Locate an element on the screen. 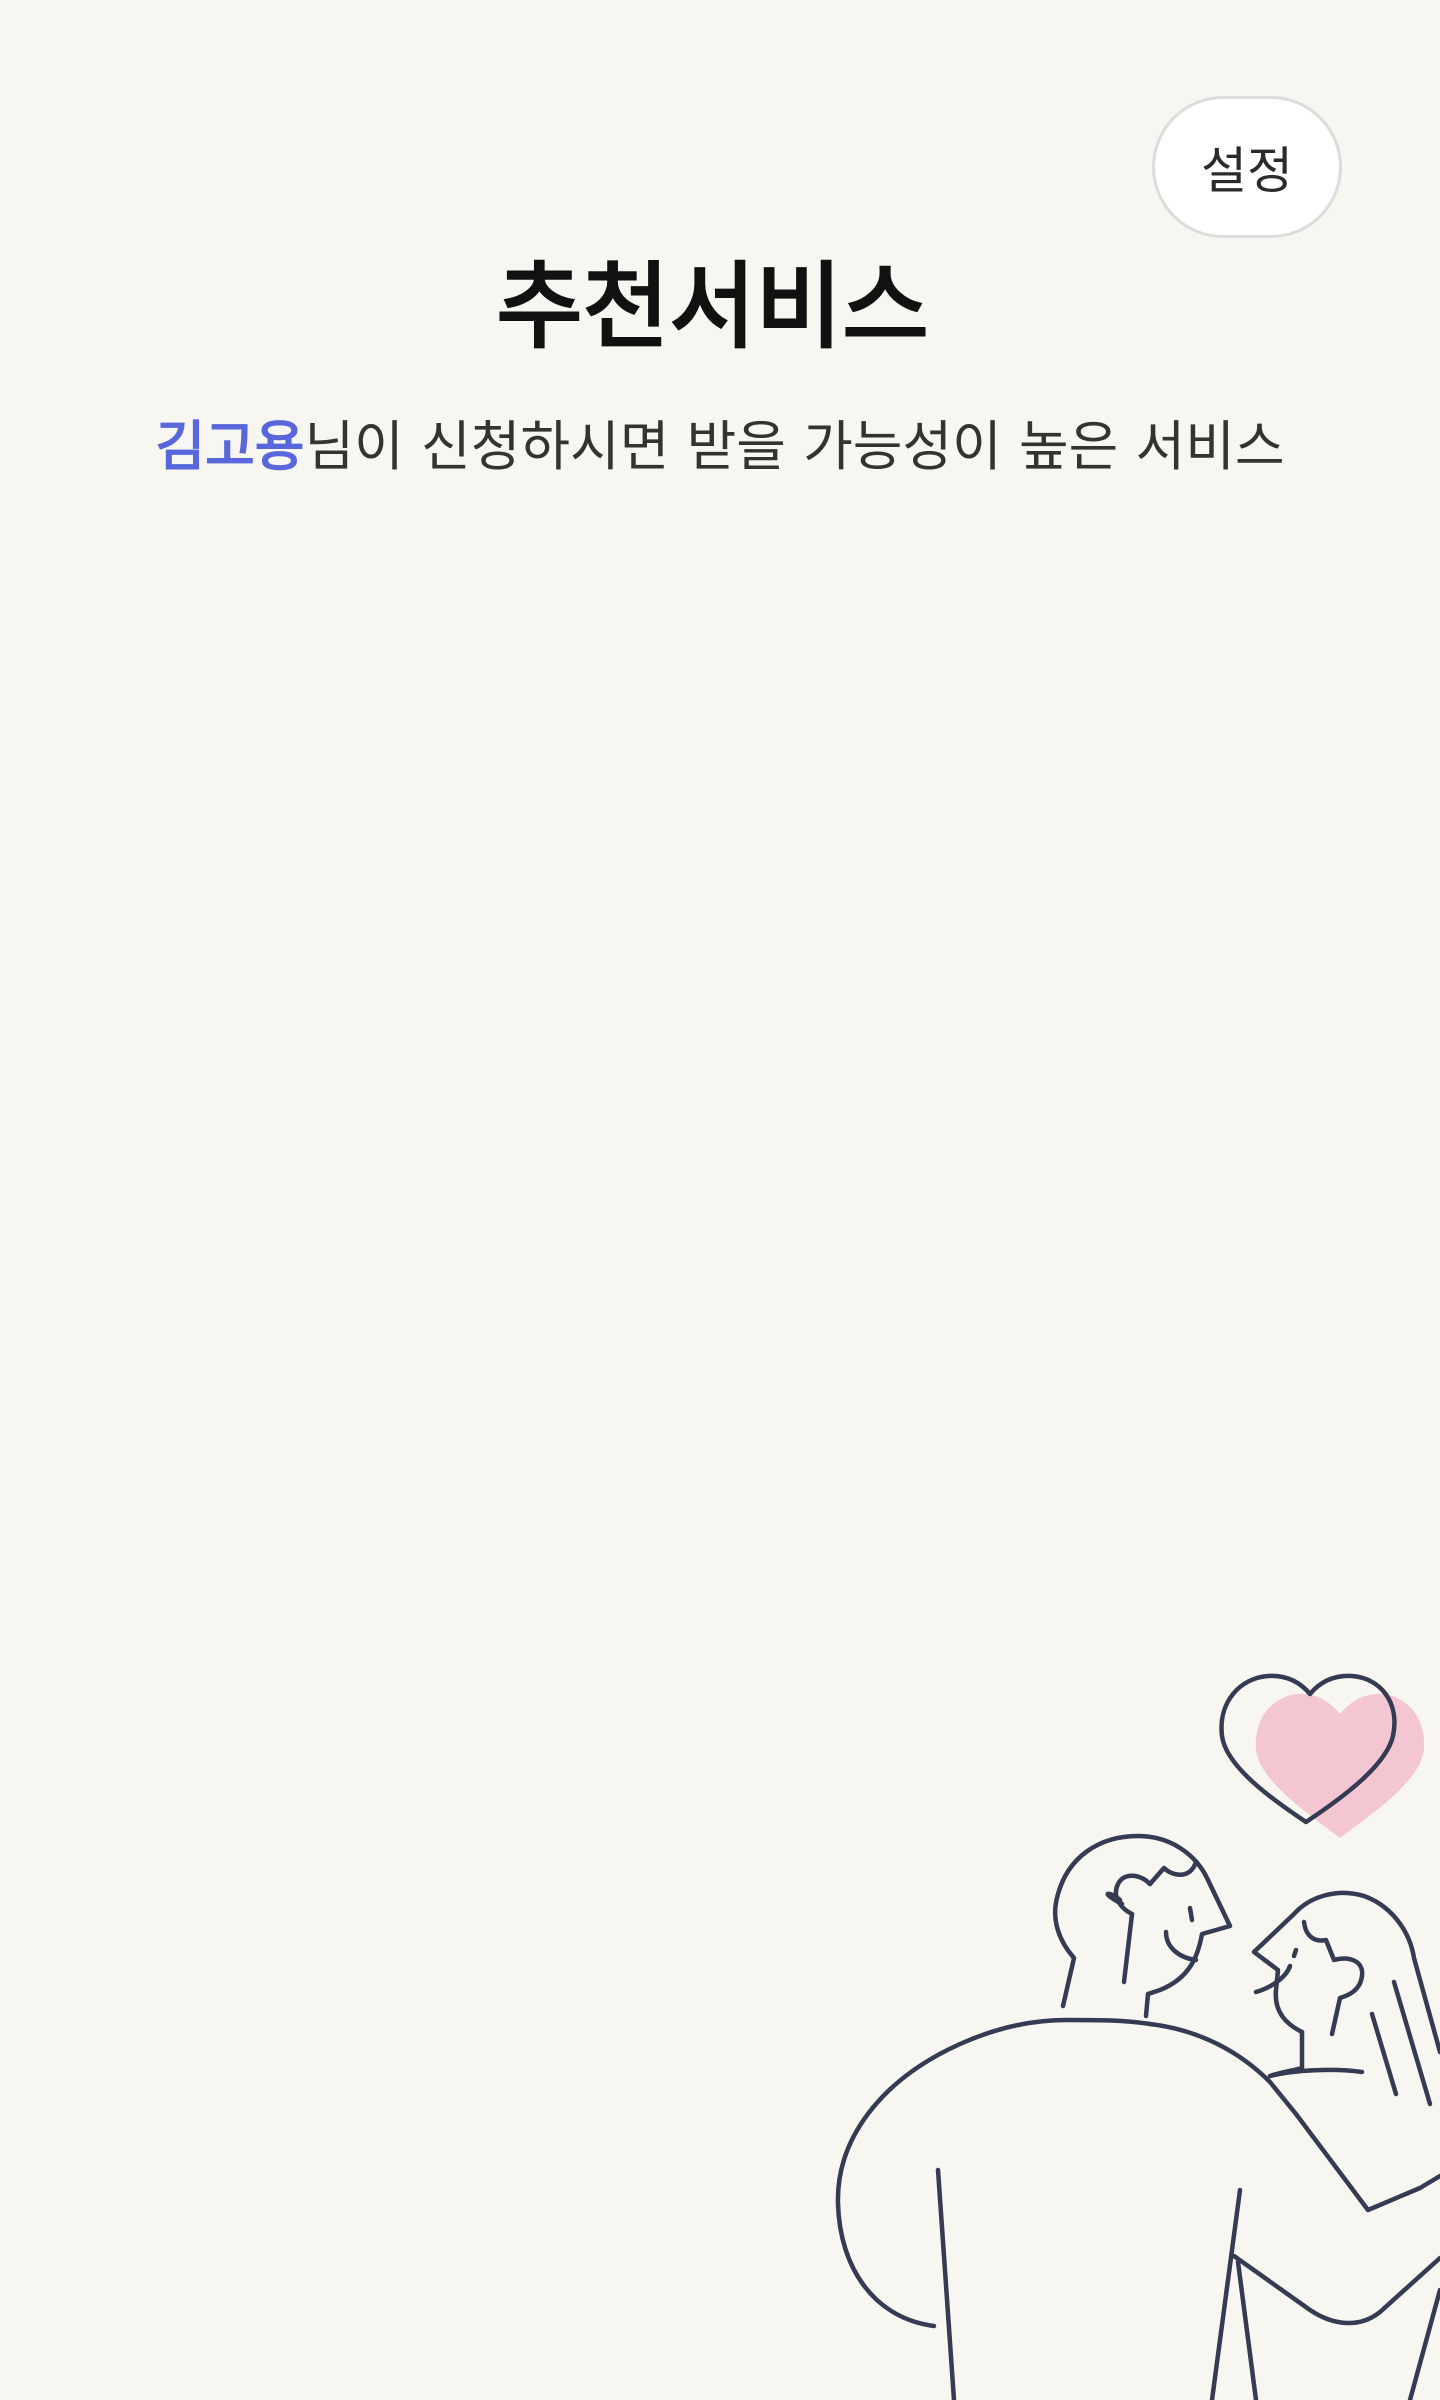  couple-heart-illustration is located at coordinates (1137, 2036).